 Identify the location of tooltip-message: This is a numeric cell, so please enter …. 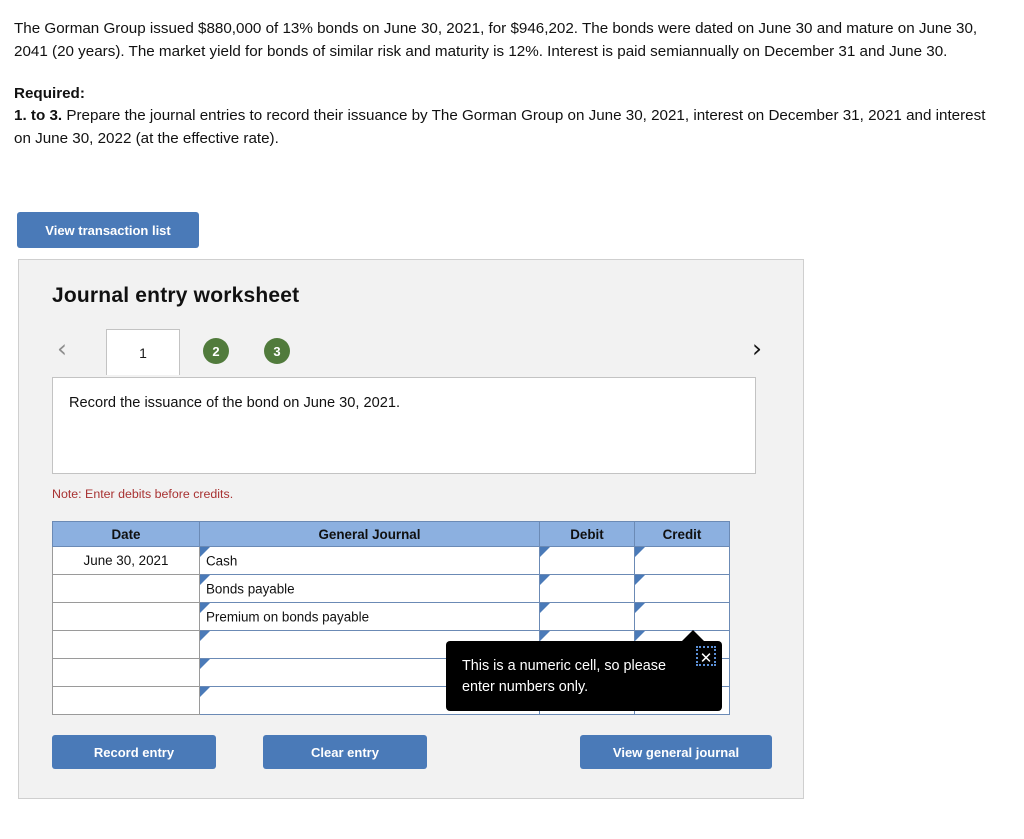
(564, 676).